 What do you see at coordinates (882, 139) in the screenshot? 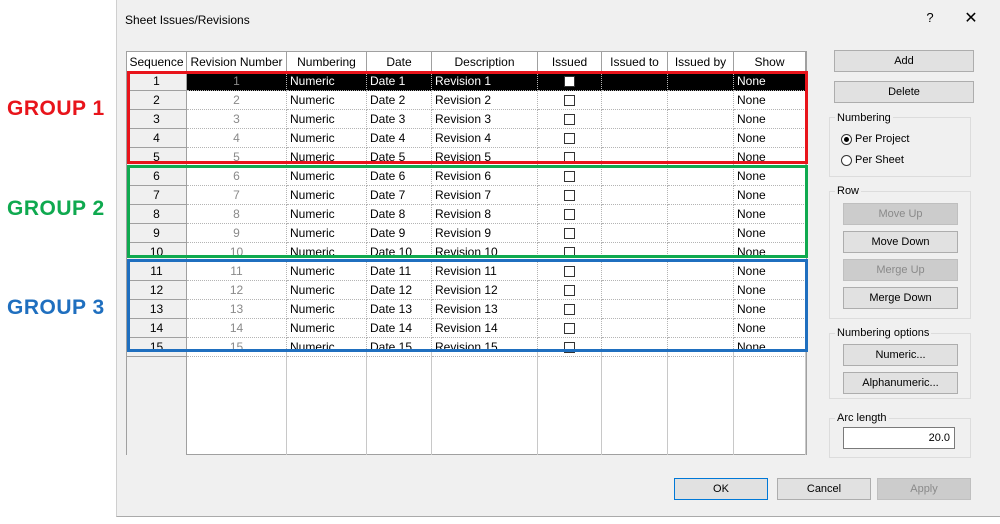
I see `per-project-label: Per Project` at bounding box center [882, 139].